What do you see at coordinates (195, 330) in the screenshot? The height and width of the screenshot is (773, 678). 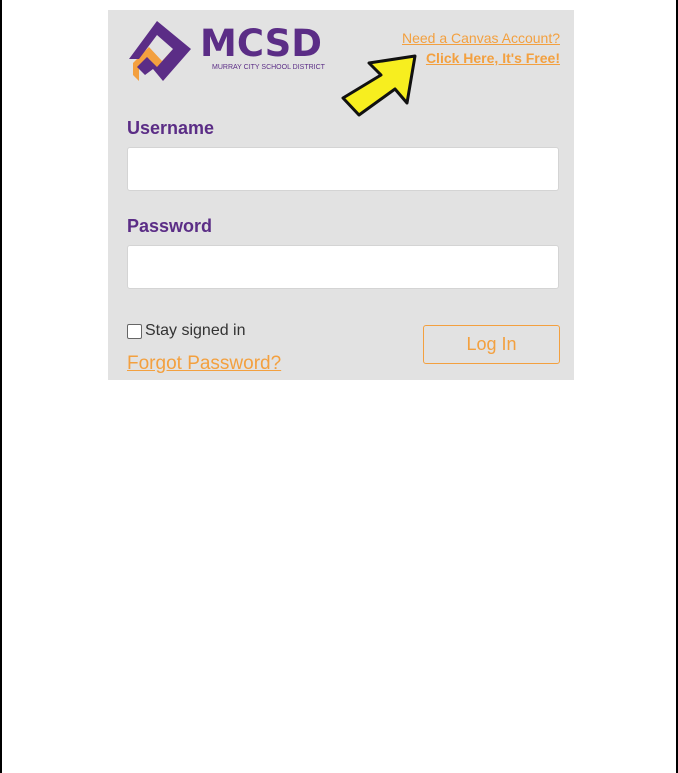 I see `stay-signed-in-label: Stay signed in` at bounding box center [195, 330].